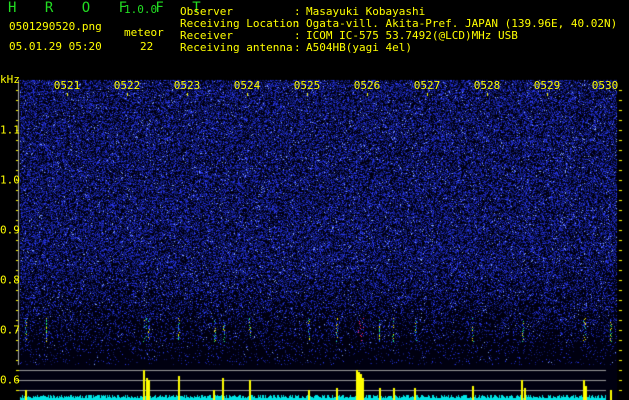  What do you see at coordinates (367, 85) in the screenshot?
I see `time-tick-label: 0526` at bounding box center [367, 85].